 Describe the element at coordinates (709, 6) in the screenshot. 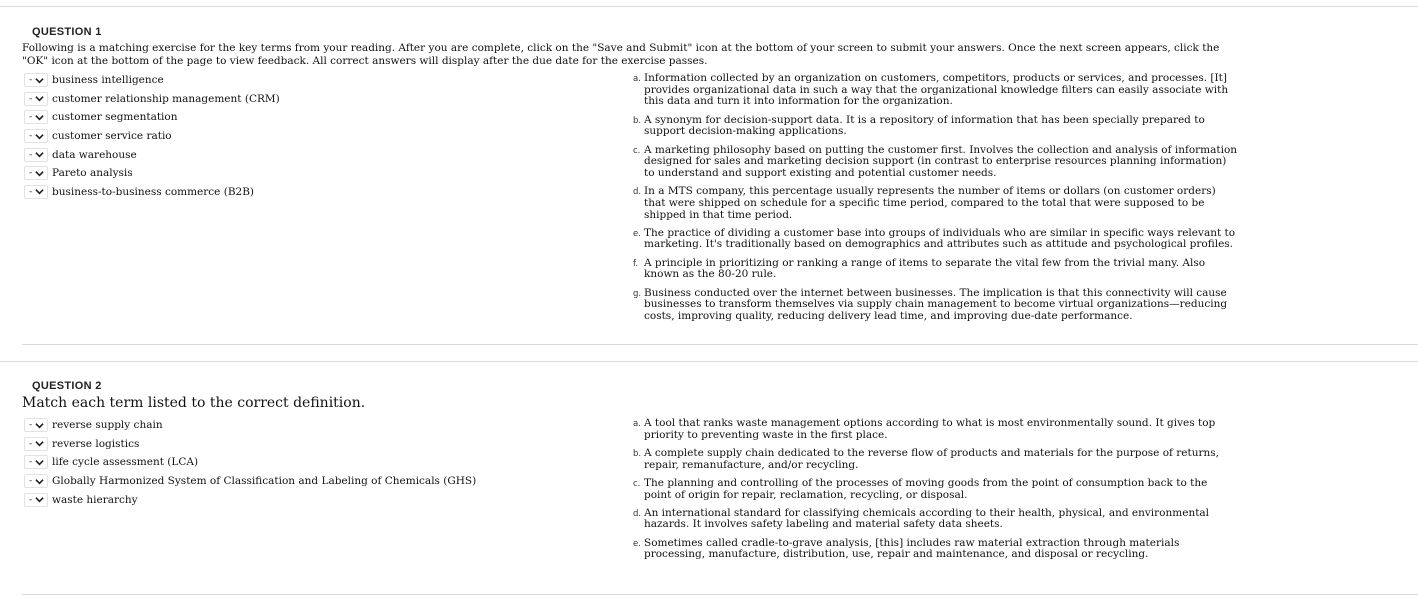

I see `top-divider` at that location.